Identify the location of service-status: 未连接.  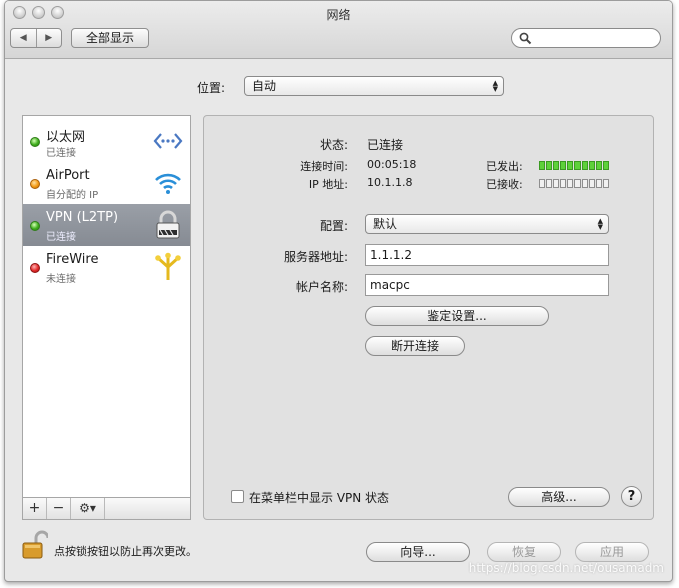
(61, 279).